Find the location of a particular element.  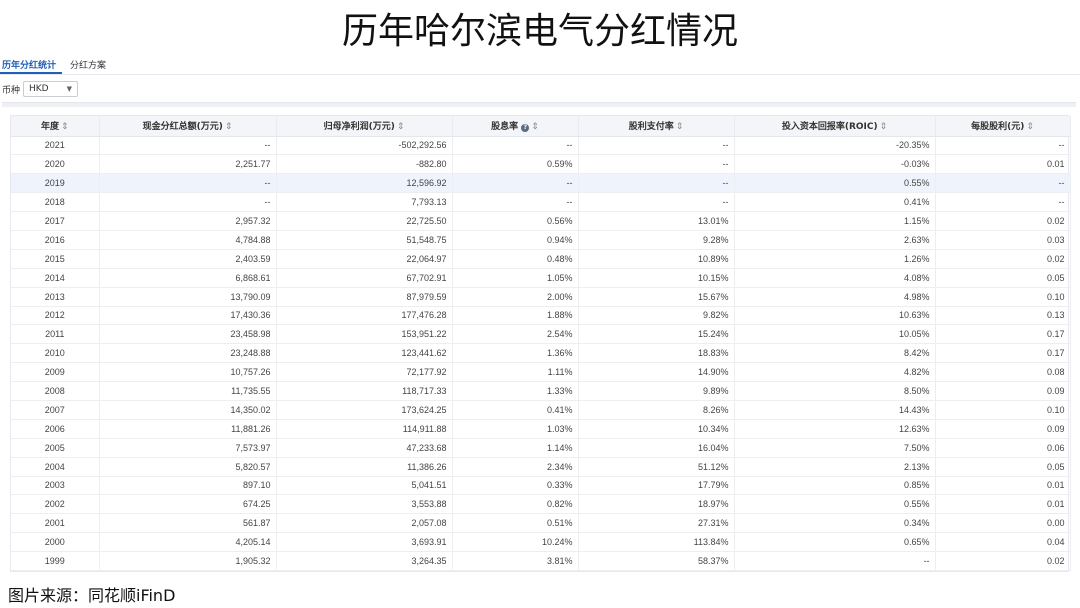

table-cell: 9.82% is located at coordinates (656, 316).